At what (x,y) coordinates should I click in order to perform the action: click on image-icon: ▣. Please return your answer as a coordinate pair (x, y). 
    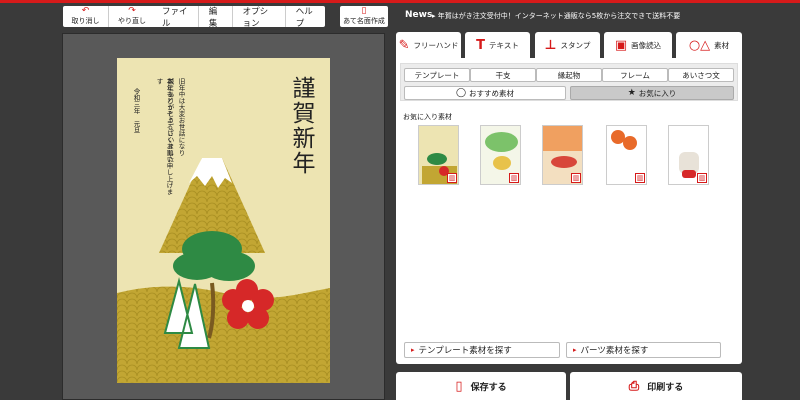
    Looking at the image, I should click on (621, 45).